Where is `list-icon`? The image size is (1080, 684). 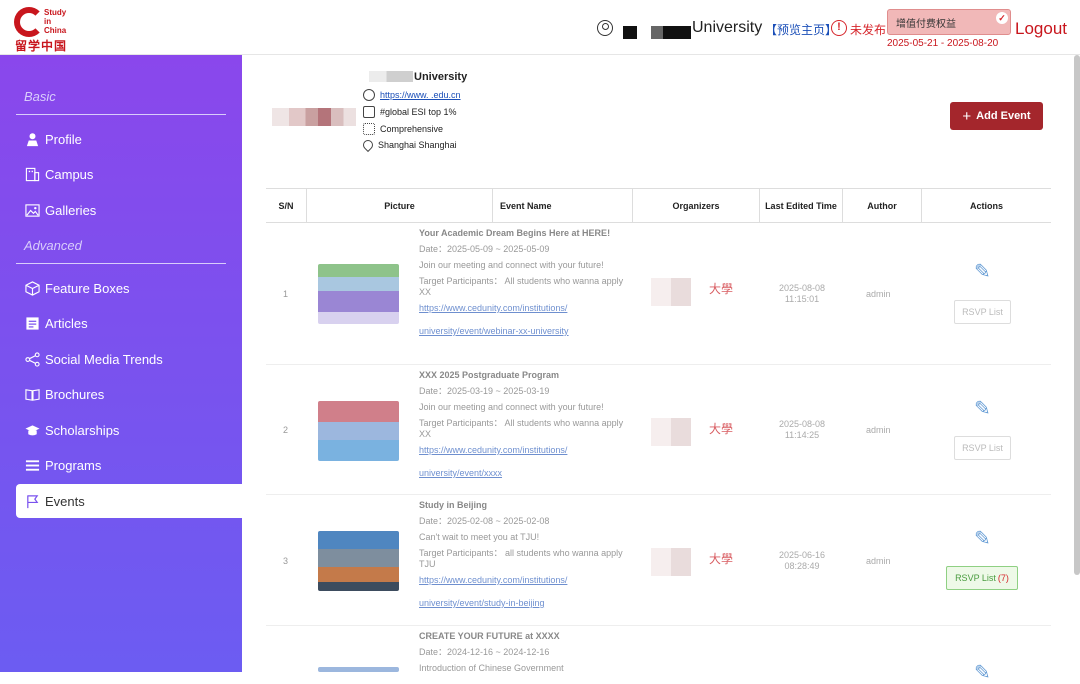
list-icon is located at coordinates (32, 465).